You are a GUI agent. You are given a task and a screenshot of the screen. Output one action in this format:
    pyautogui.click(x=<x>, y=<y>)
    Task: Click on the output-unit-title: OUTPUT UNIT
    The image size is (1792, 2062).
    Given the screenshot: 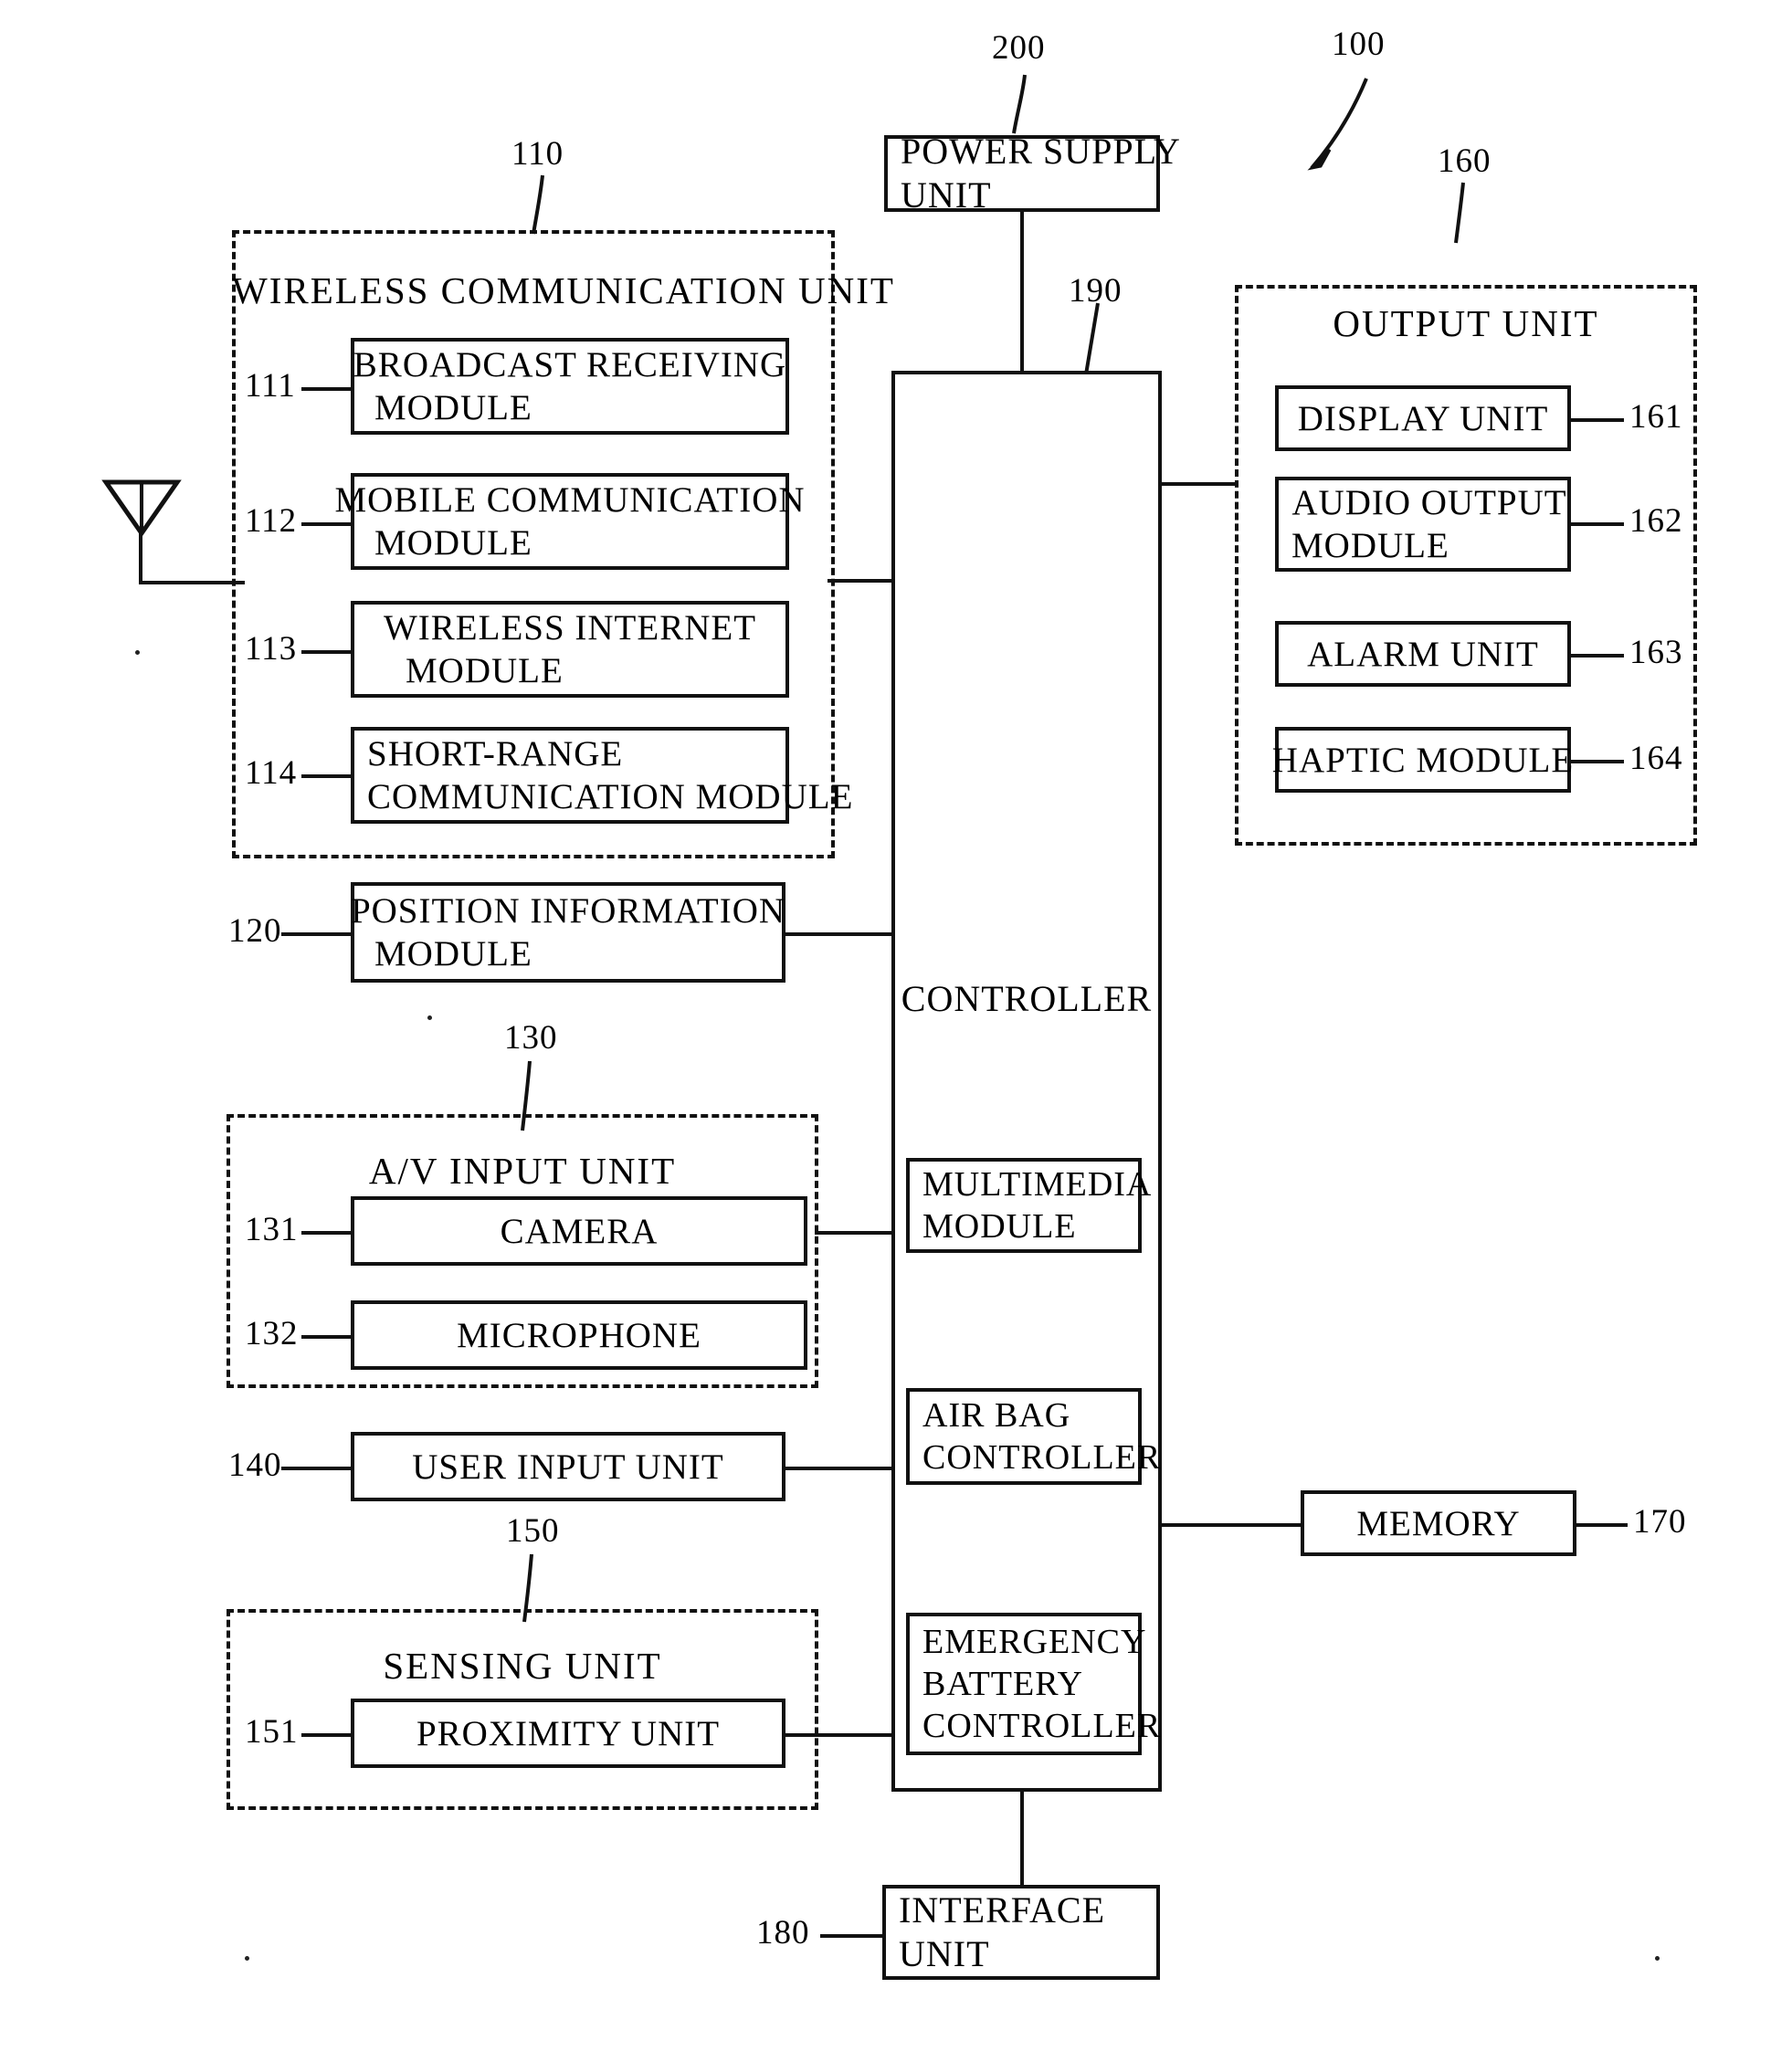 What is the action you would take?
    pyautogui.click(x=1466, y=323)
    